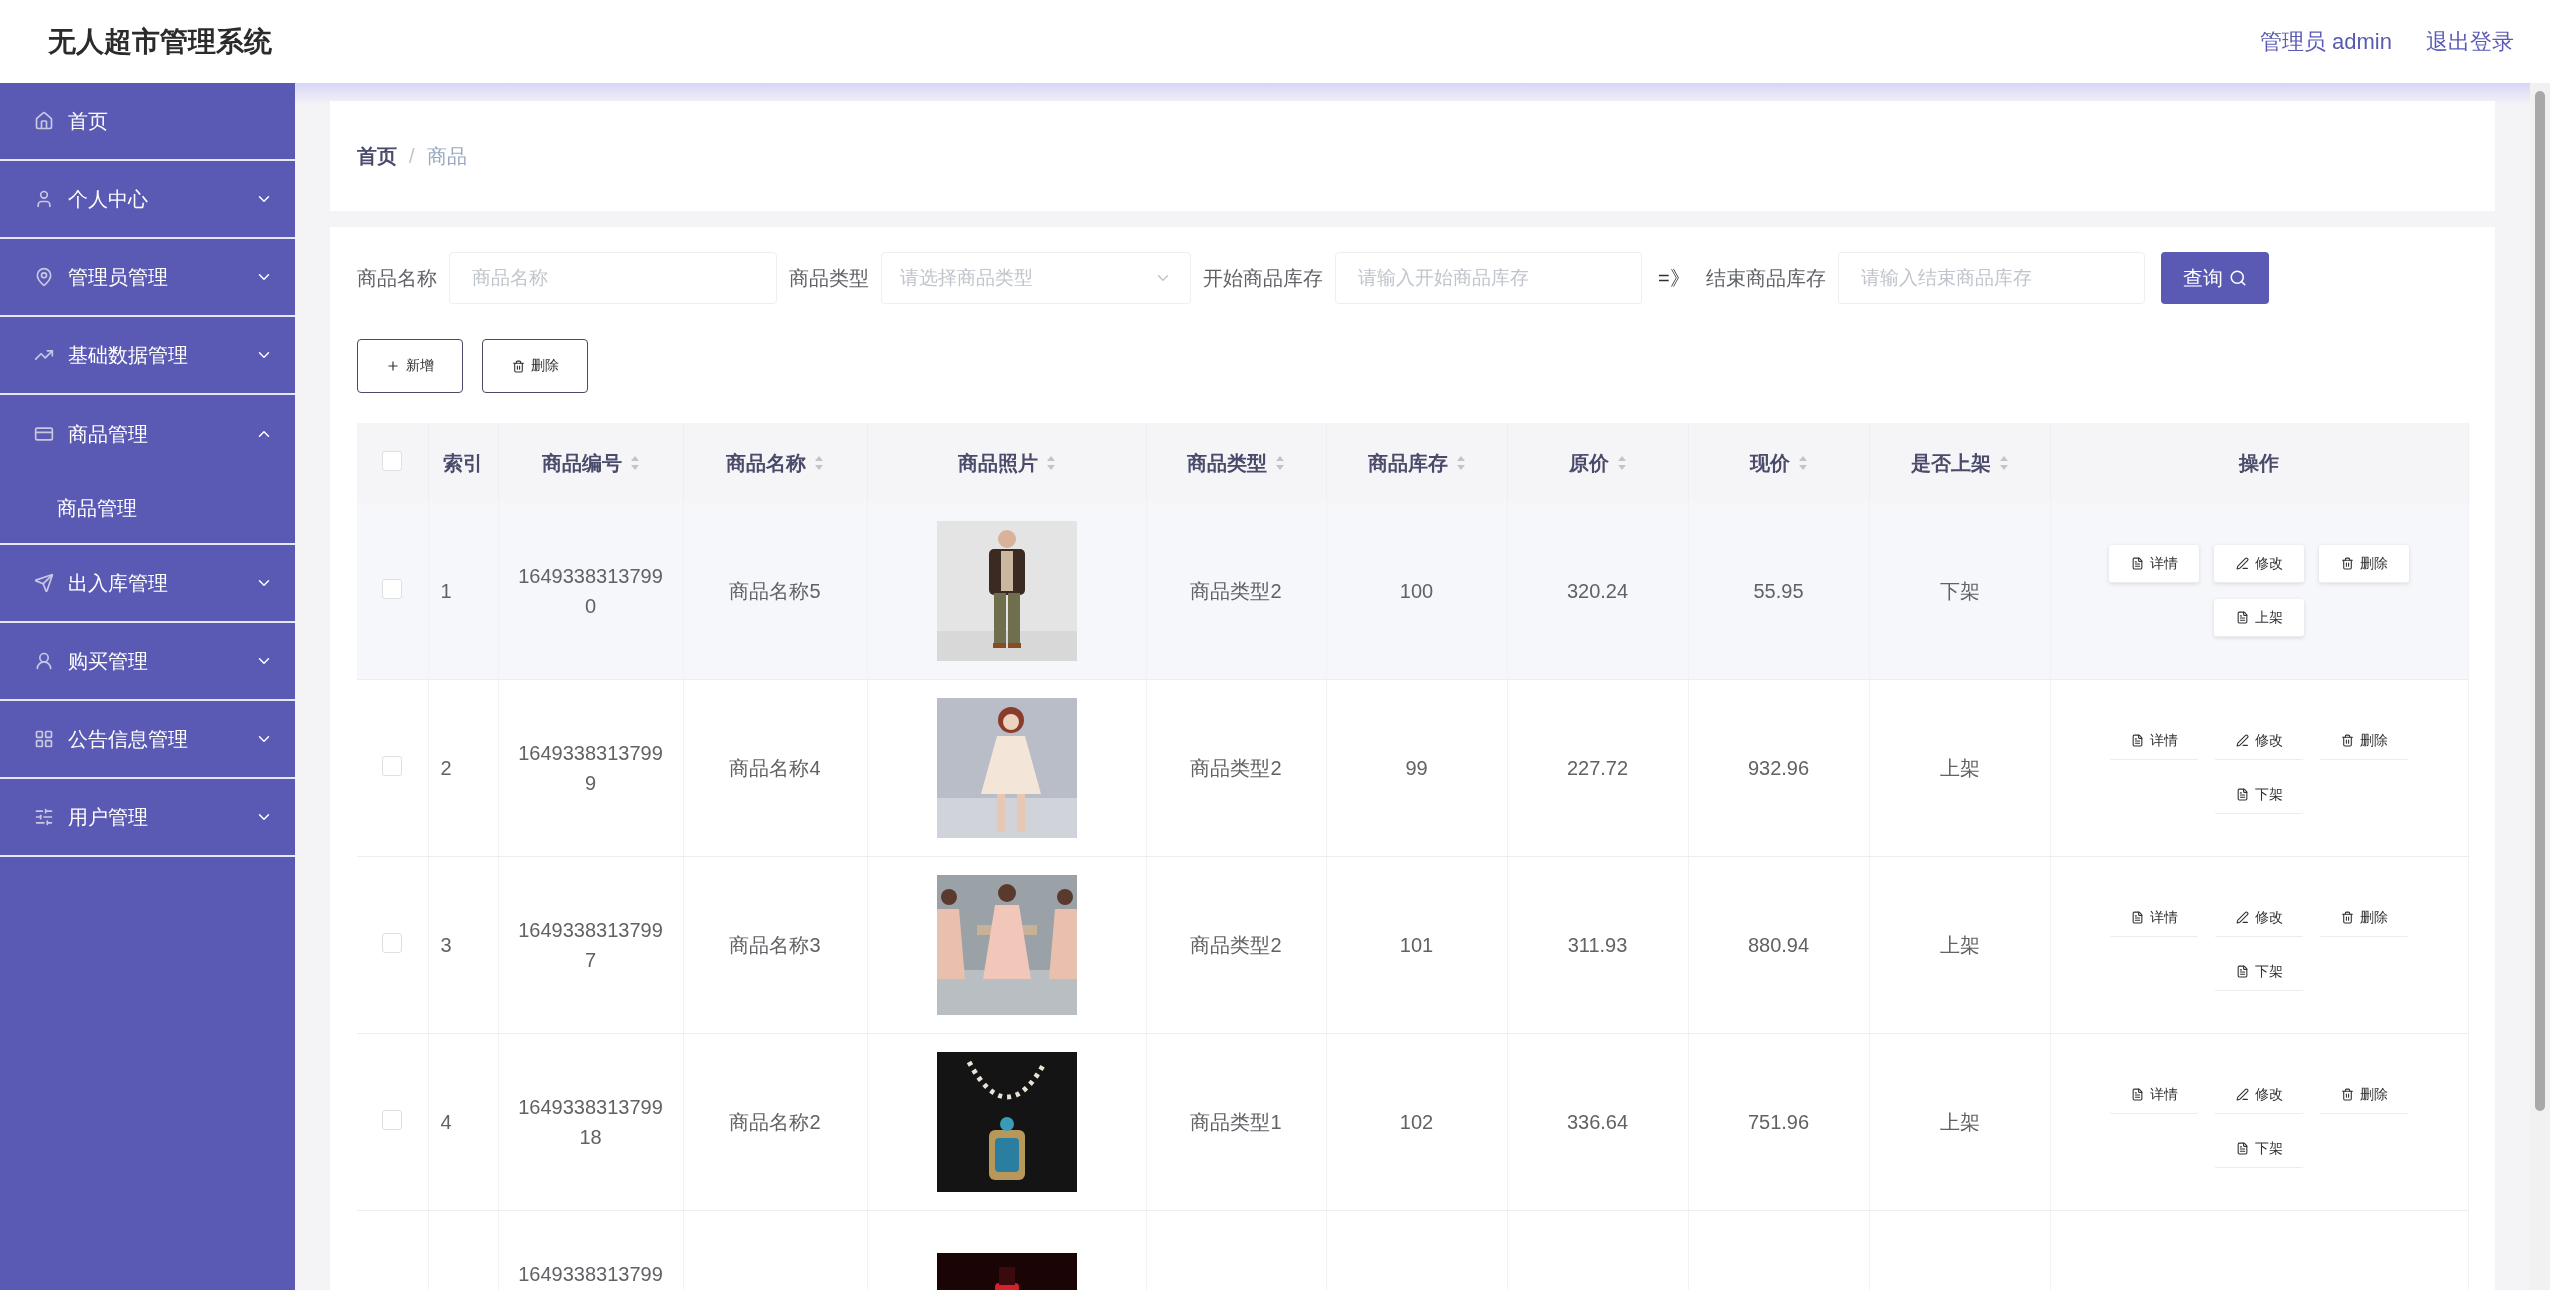  I want to click on input-field: 请输入结束商品库存, so click(1991, 278).